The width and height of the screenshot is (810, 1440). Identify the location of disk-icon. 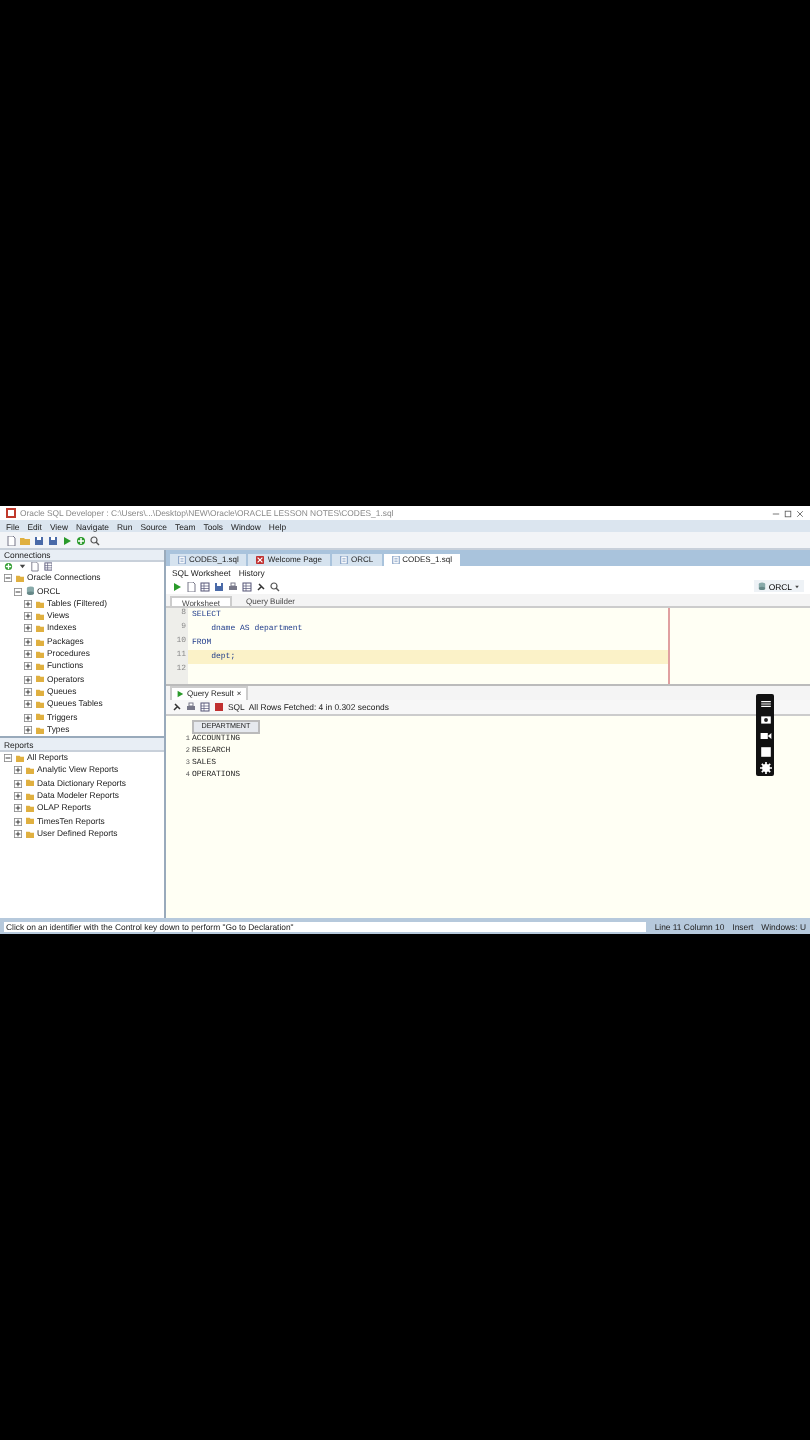
(219, 586).